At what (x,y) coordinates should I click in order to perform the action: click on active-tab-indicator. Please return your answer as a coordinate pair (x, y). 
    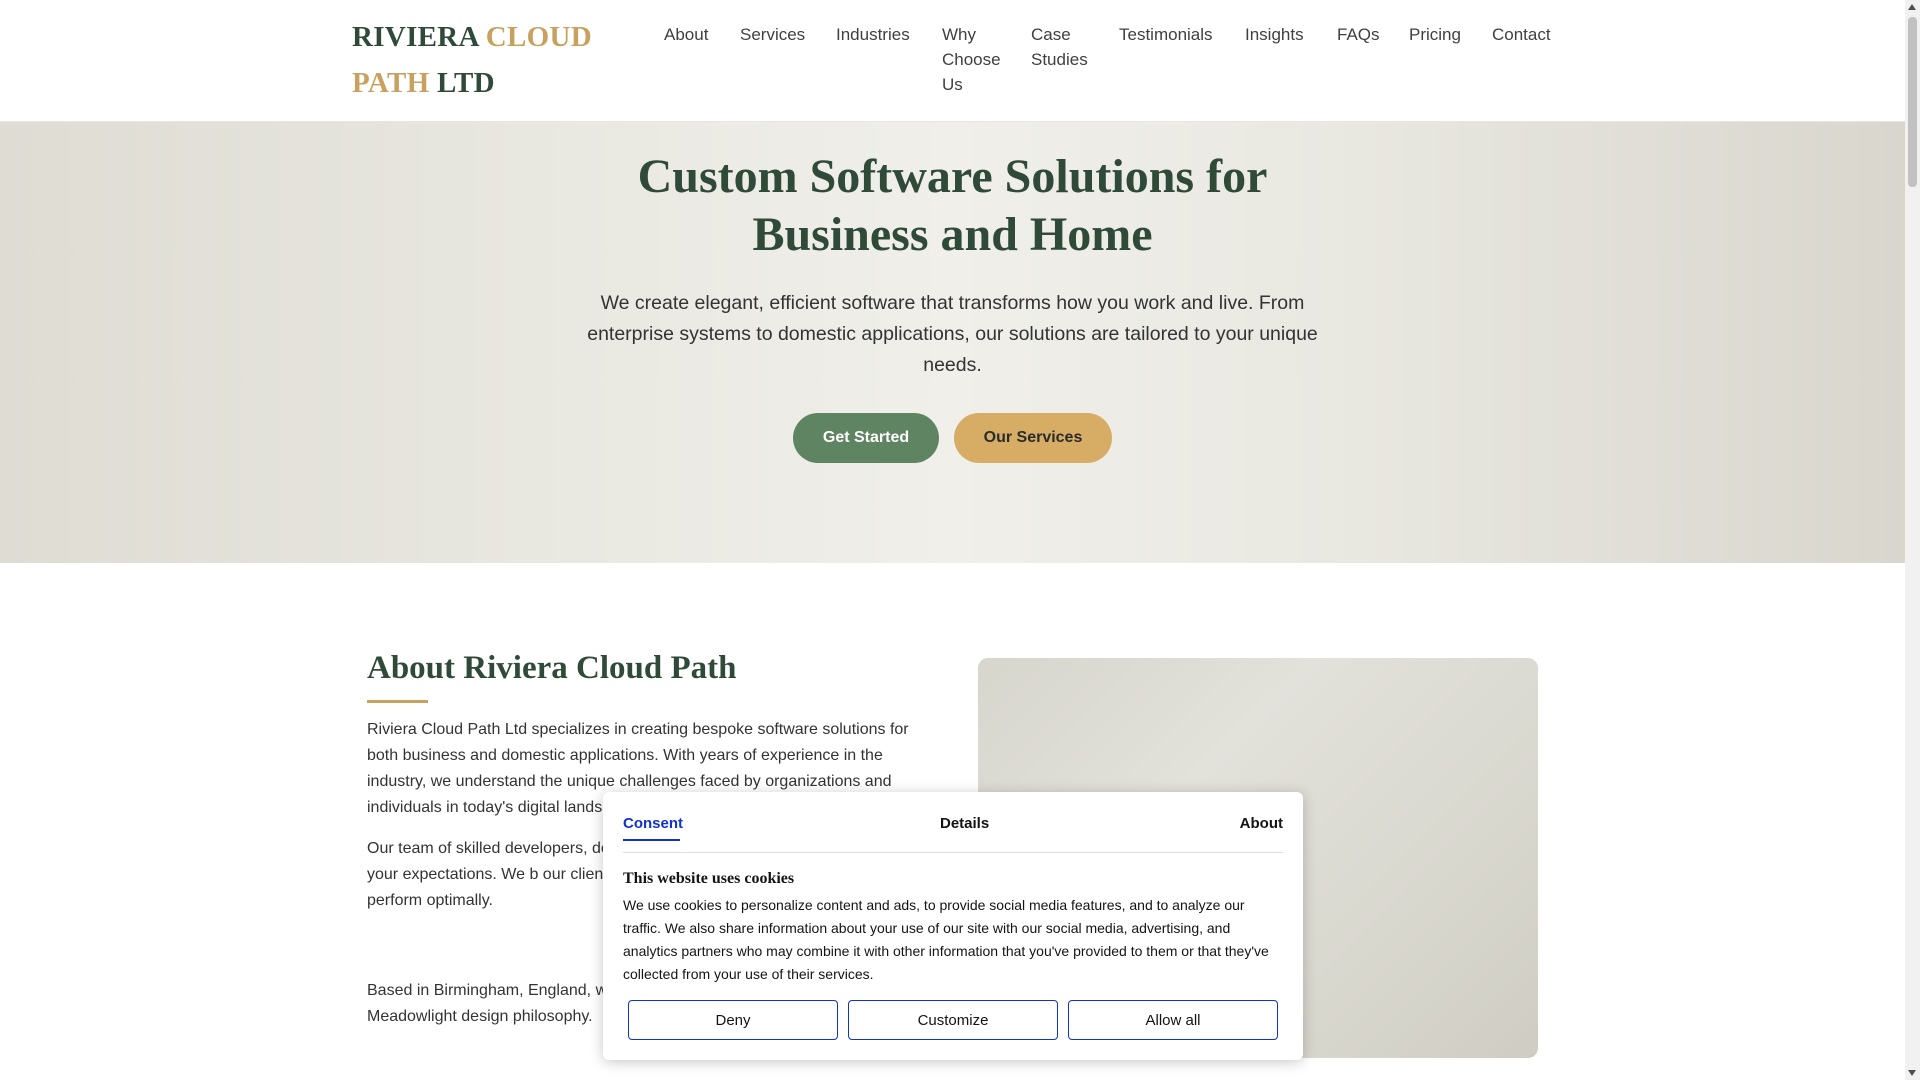
    Looking at the image, I should click on (651, 840).